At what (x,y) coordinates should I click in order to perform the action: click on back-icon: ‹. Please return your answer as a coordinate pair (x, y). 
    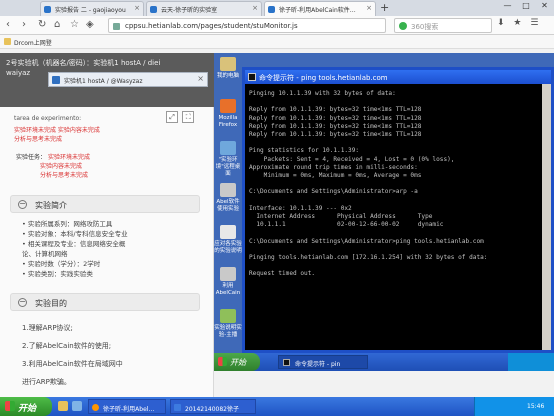
    Looking at the image, I should click on (8, 24).